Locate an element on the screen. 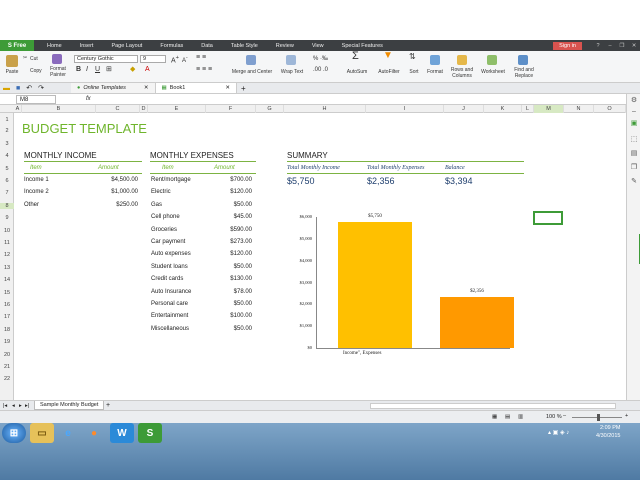 This screenshot has height=480, width=640. zoom-out-icon: – is located at coordinates (564, 416).